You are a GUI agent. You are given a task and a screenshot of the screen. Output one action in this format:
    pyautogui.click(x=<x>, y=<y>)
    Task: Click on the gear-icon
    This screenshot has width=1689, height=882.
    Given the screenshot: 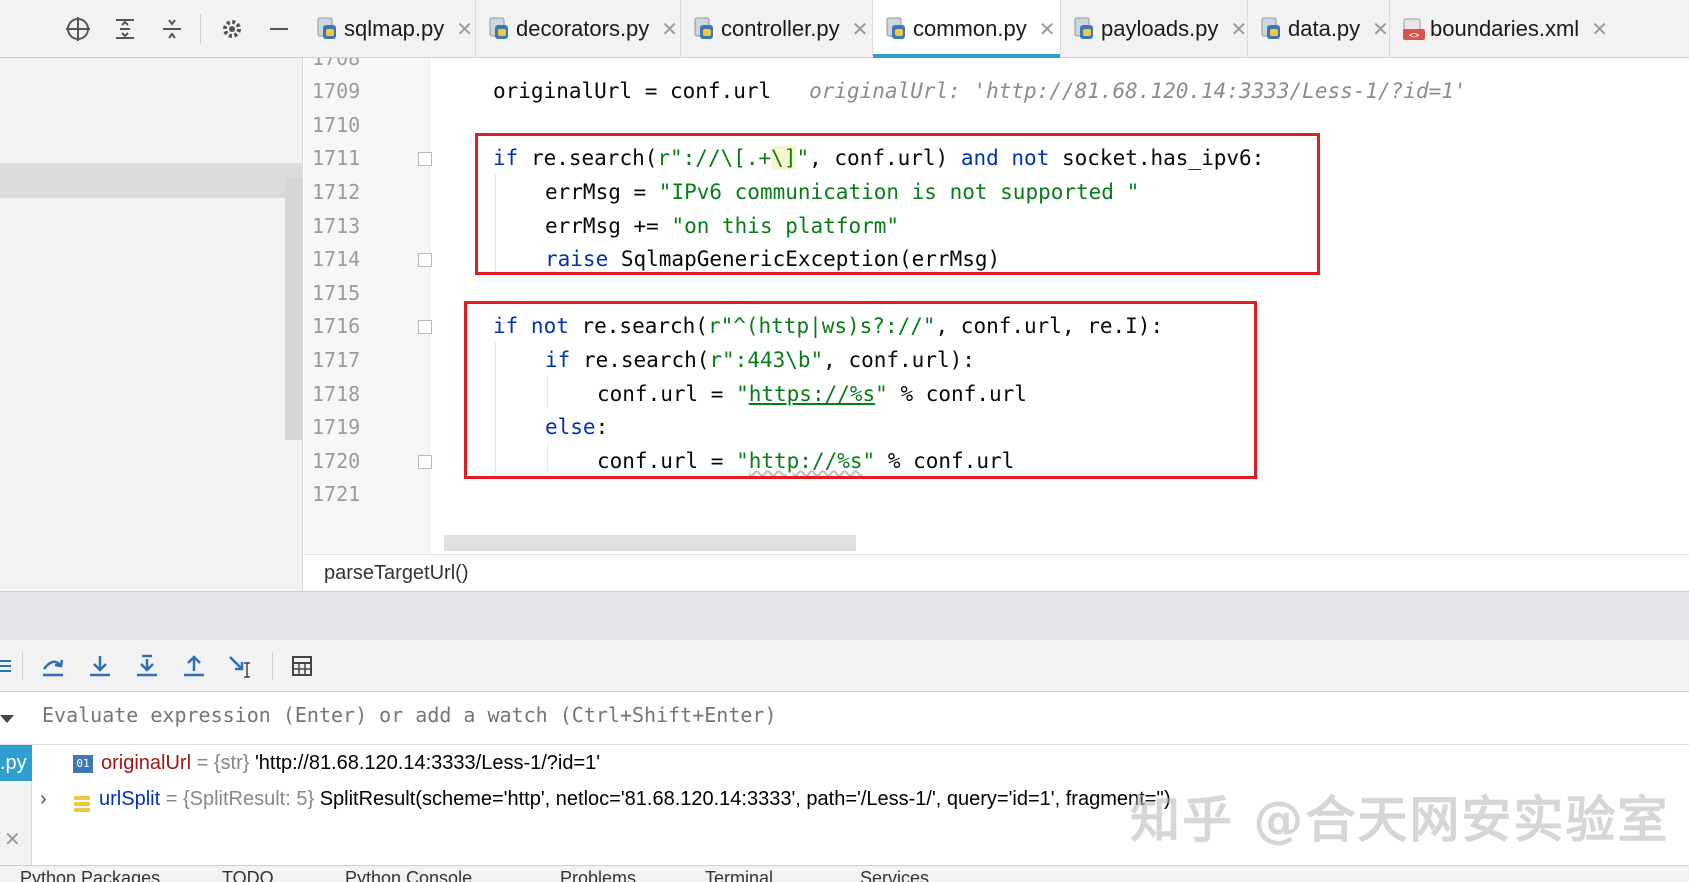 What is the action you would take?
    pyautogui.click(x=232, y=29)
    